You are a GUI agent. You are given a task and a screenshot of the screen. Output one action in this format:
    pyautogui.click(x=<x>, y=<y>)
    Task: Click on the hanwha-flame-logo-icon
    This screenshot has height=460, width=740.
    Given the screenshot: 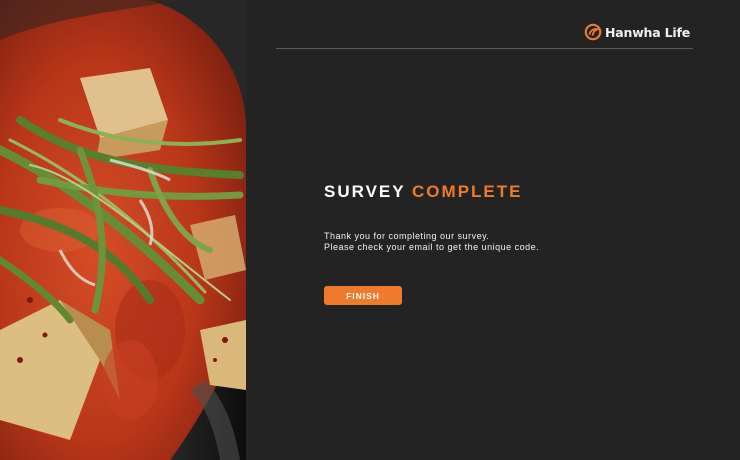 What is the action you would take?
    pyautogui.click(x=593, y=32)
    